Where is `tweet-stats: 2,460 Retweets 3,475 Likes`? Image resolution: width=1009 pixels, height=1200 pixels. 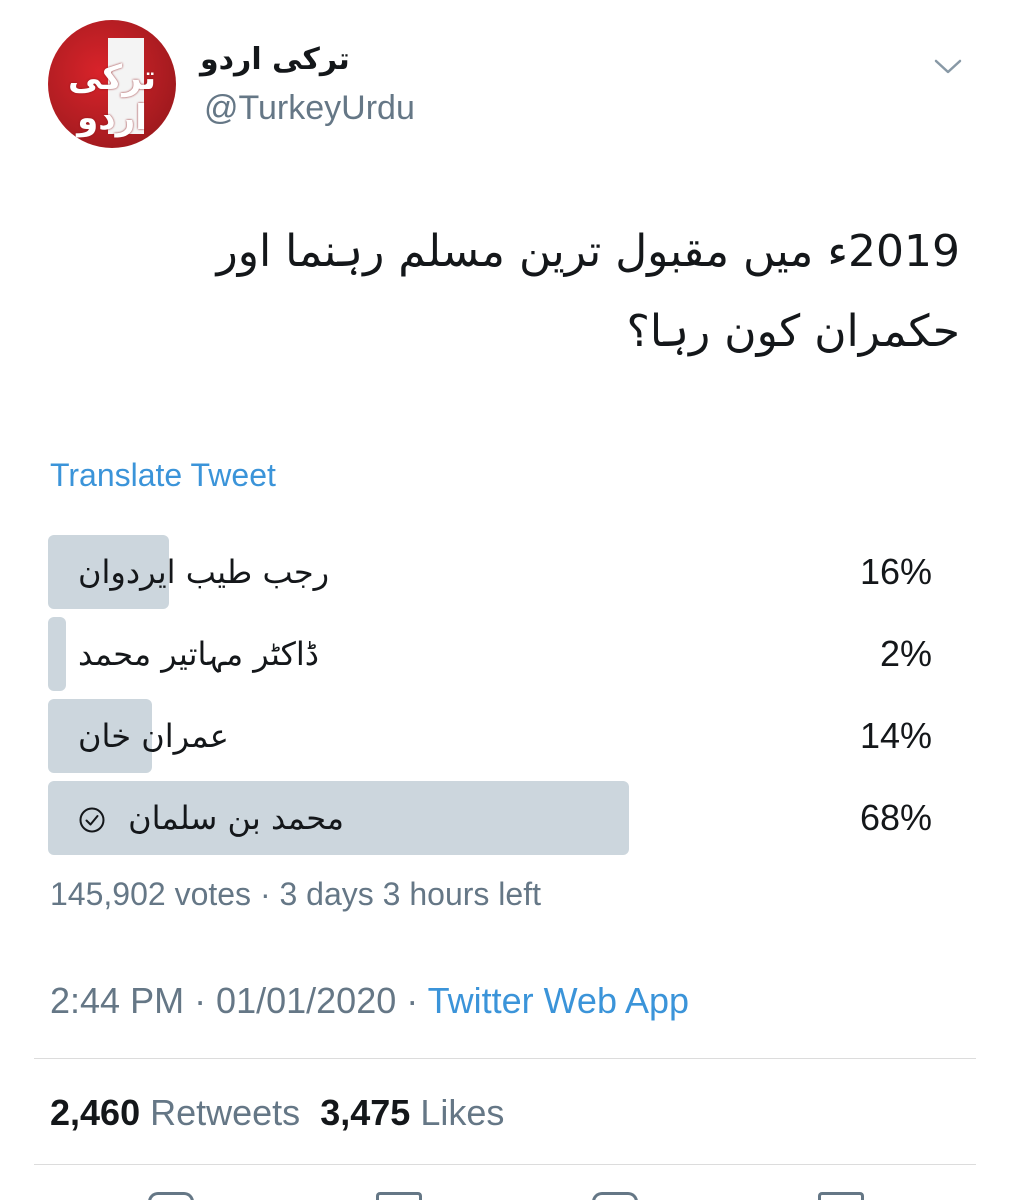
tweet-stats: 2,460 Retweets 3,475 Likes is located at coordinates (277, 1113).